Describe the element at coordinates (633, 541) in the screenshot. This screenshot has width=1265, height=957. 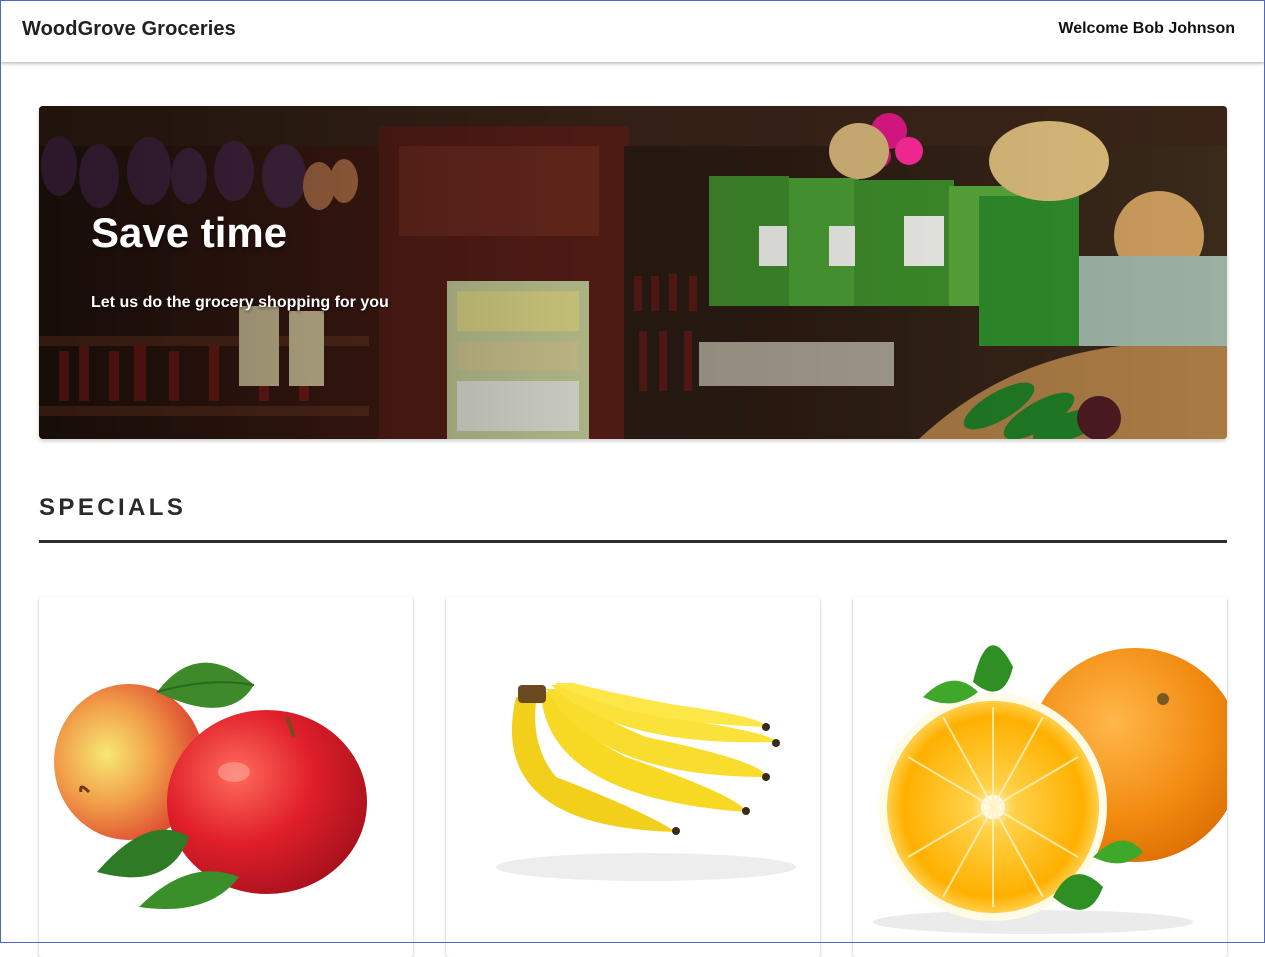
I see `specials-divider` at that location.